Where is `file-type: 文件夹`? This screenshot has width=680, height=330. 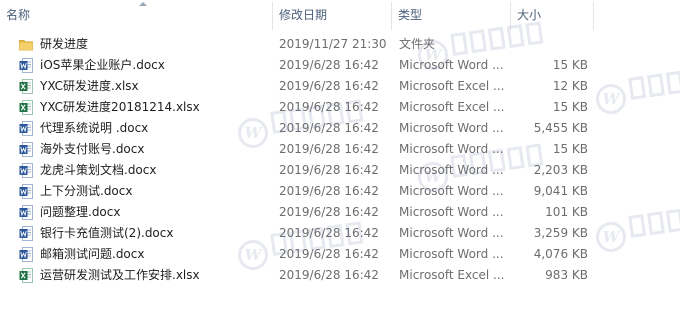
file-type: 文件夹 is located at coordinates (417, 44).